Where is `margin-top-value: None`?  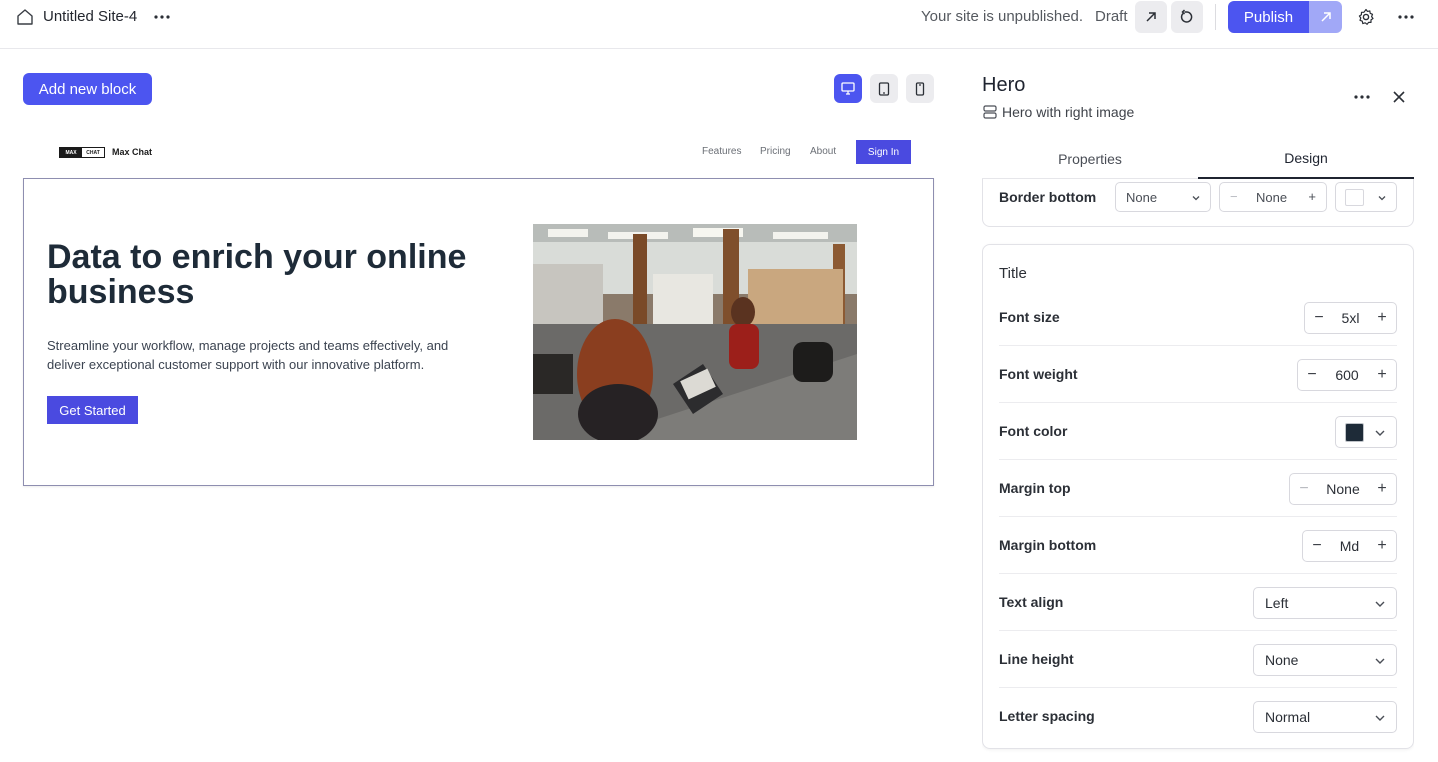 margin-top-value: None is located at coordinates (1343, 489).